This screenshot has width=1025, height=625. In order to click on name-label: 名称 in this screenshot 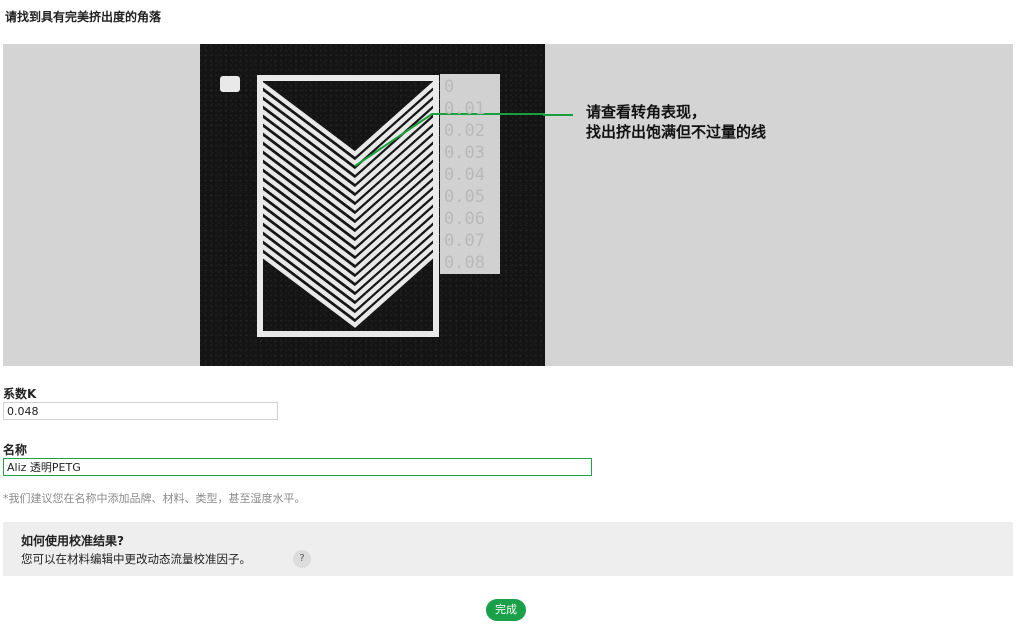, I will do `click(15, 450)`.